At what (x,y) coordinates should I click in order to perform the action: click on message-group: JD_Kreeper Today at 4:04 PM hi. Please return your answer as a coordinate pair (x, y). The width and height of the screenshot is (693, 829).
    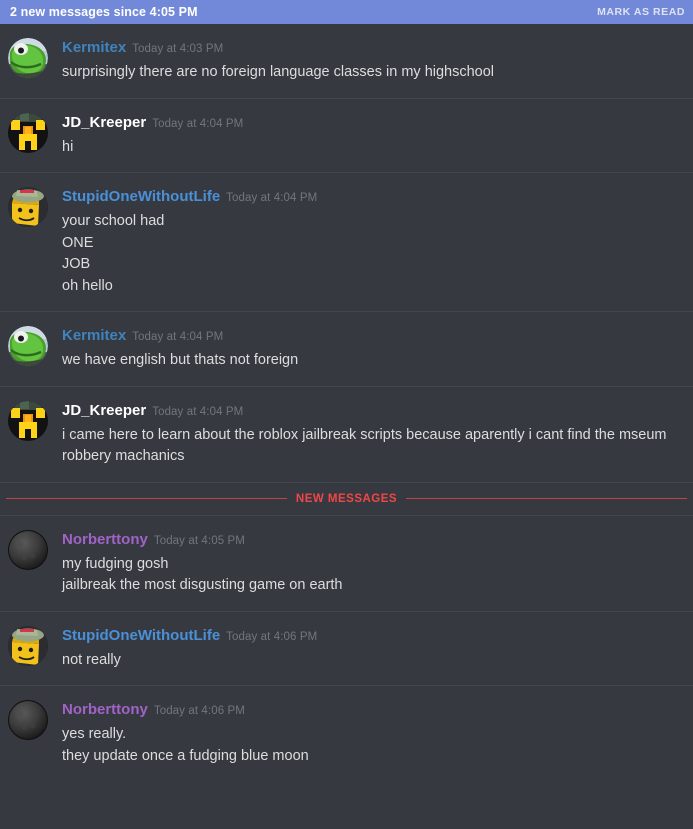
    Looking at the image, I should click on (346, 135).